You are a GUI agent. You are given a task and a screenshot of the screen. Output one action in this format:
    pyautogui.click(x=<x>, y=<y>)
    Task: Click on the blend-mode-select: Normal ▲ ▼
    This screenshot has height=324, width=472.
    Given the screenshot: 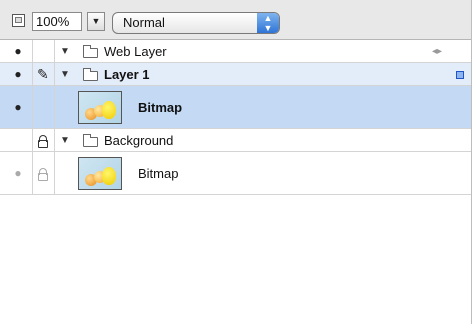 What is the action you would take?
    pyautogui.click(x=196, y=23)
    